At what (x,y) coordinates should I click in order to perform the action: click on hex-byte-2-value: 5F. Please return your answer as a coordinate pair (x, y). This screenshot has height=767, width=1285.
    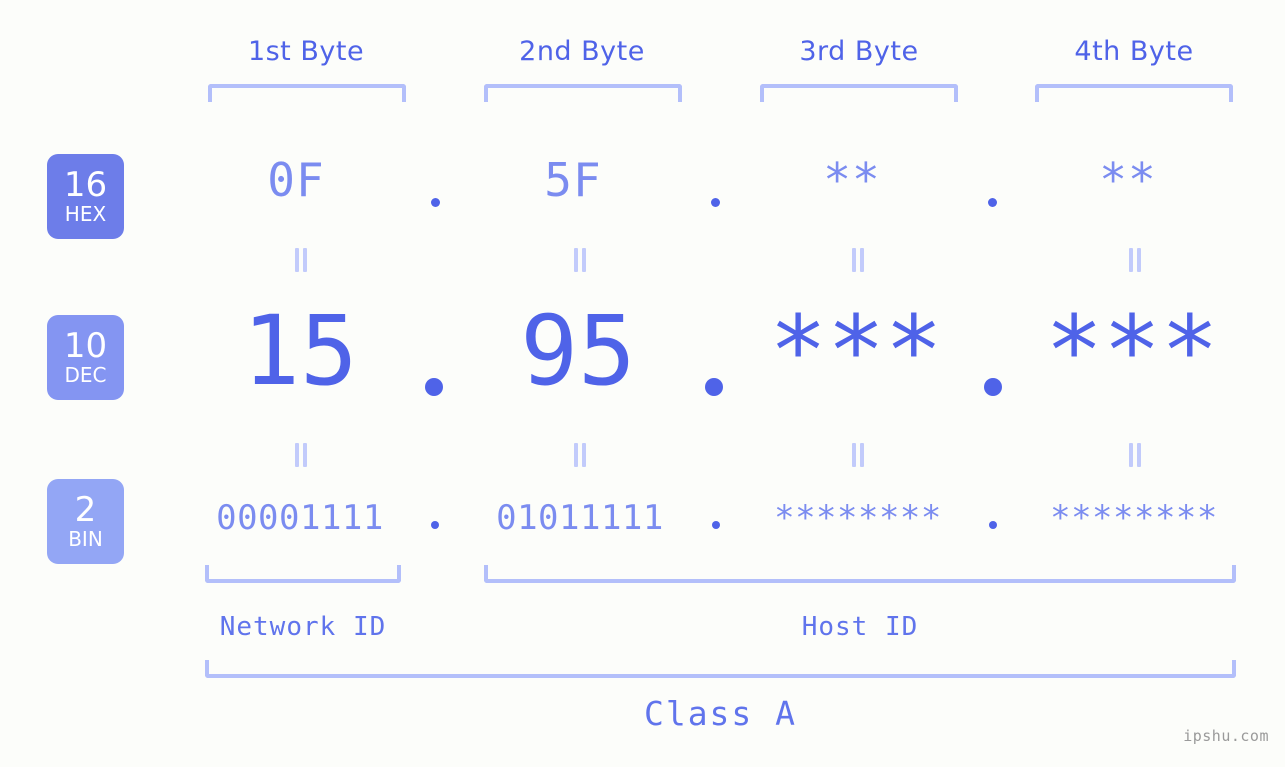
    Looking at the image, I should click on (573, 180).